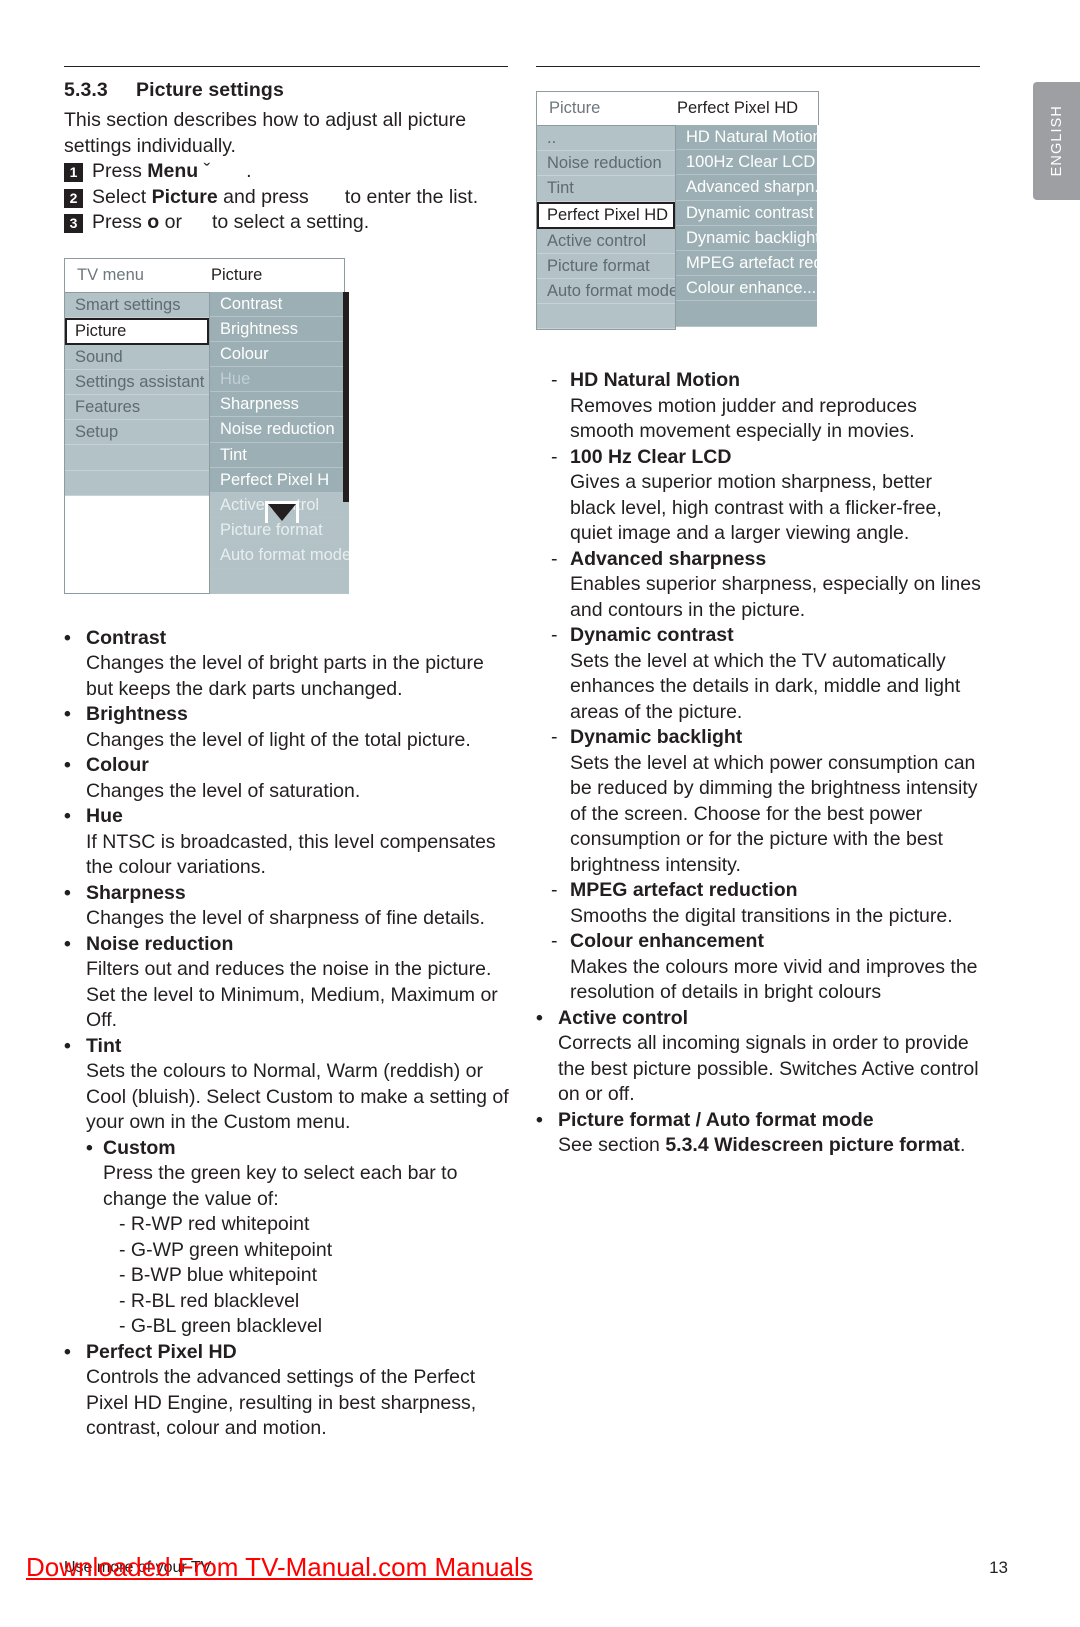  I want to click on bullet-heading: Active control, so click(623, 1017).